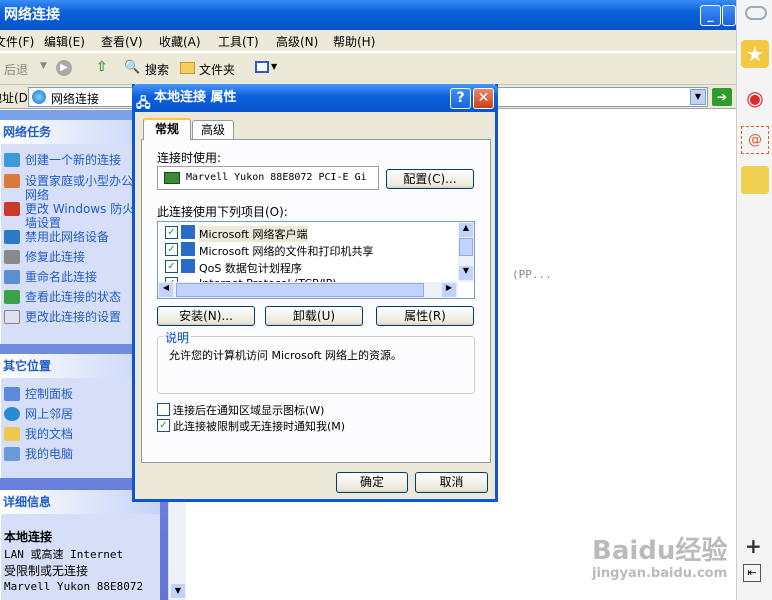 Image resolution: width=772 pixels, height=600 pixels. Describe the element at coordinates (12, 297) in the screenshot. I see `status-icon` at that location.